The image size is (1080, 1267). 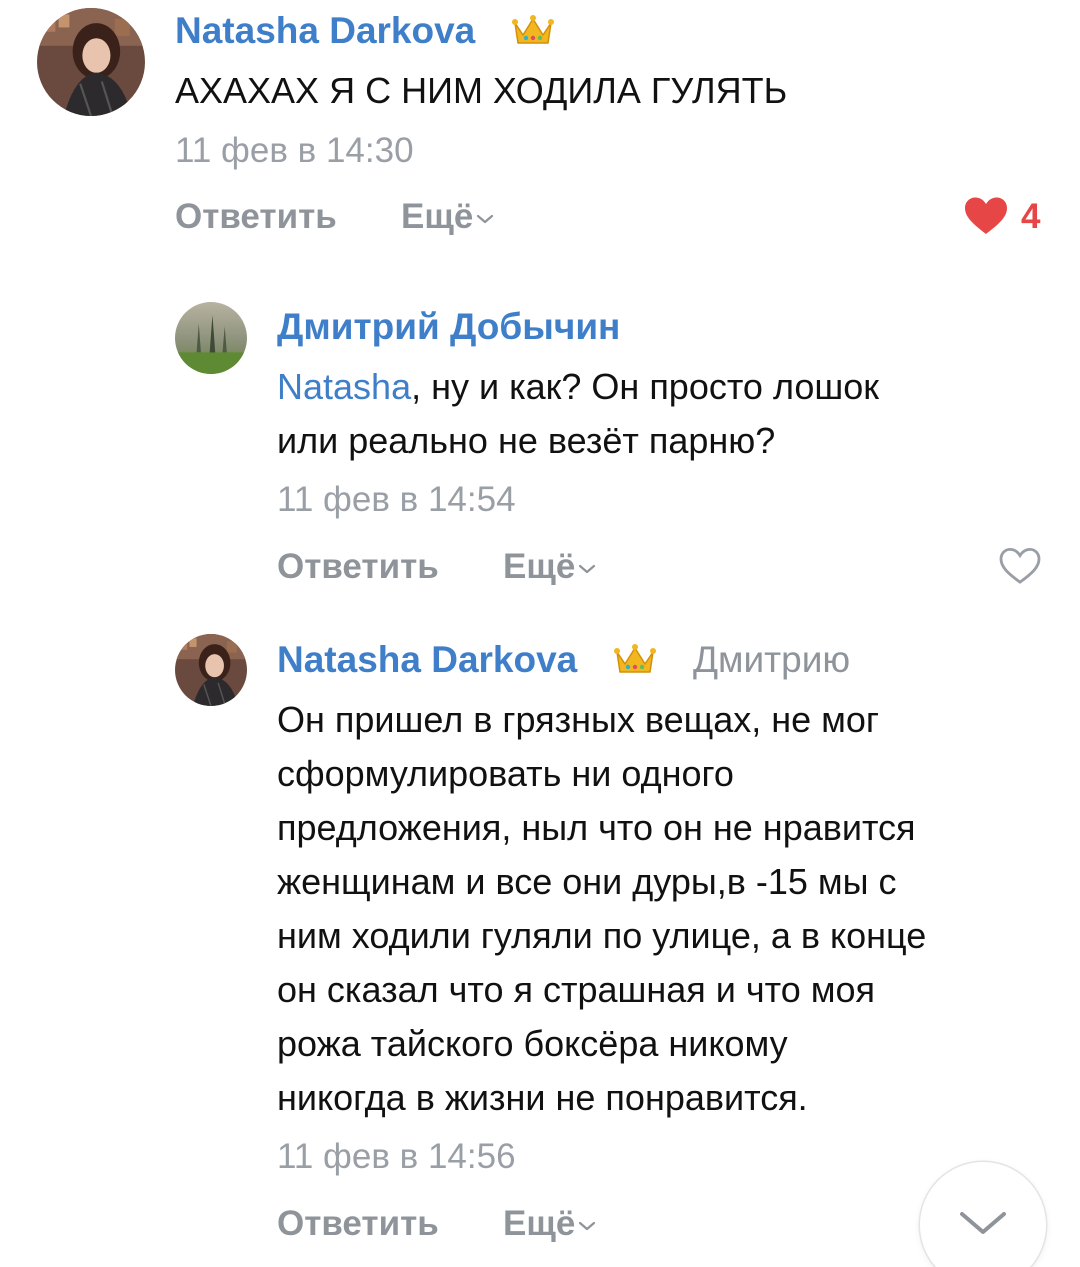 What do you see at coordinates (578, 719) in the screenshot?
I see `comment-text-line: Он пришел в грязных вещах, не мог` at bounding box center [578, 719].